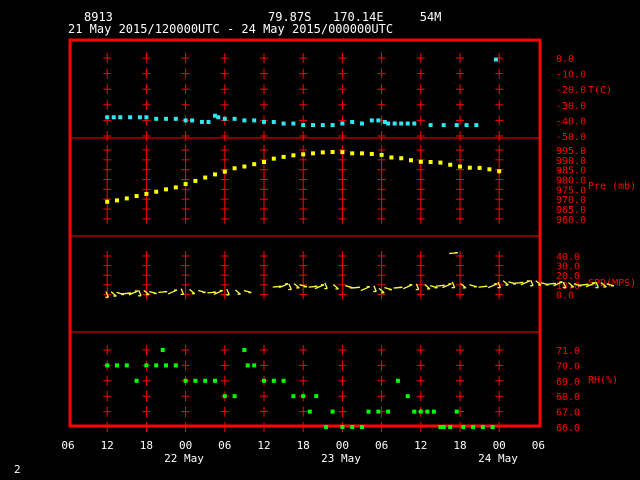 The height and width of the screenshot is (480, 640). What do you see at coordinates (568, 351) in the screenshot?
I see `y-tick-label: 71.0` at bounding box center [568, 351].